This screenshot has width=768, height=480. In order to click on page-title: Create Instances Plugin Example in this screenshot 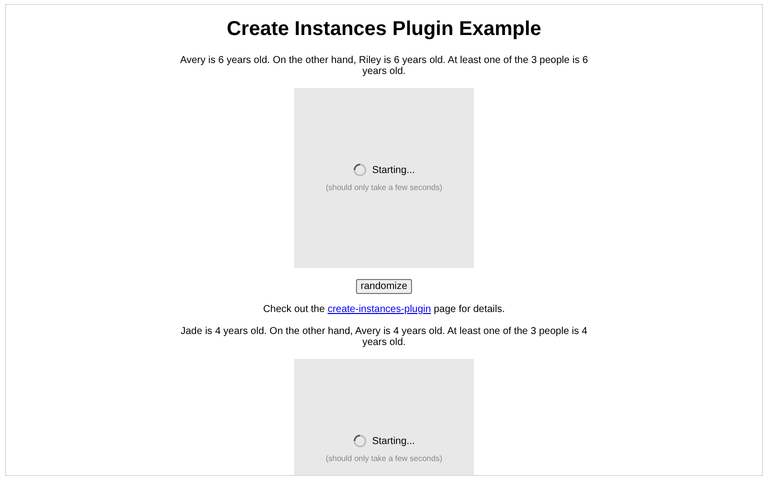, I will do `click(384, 29)`.